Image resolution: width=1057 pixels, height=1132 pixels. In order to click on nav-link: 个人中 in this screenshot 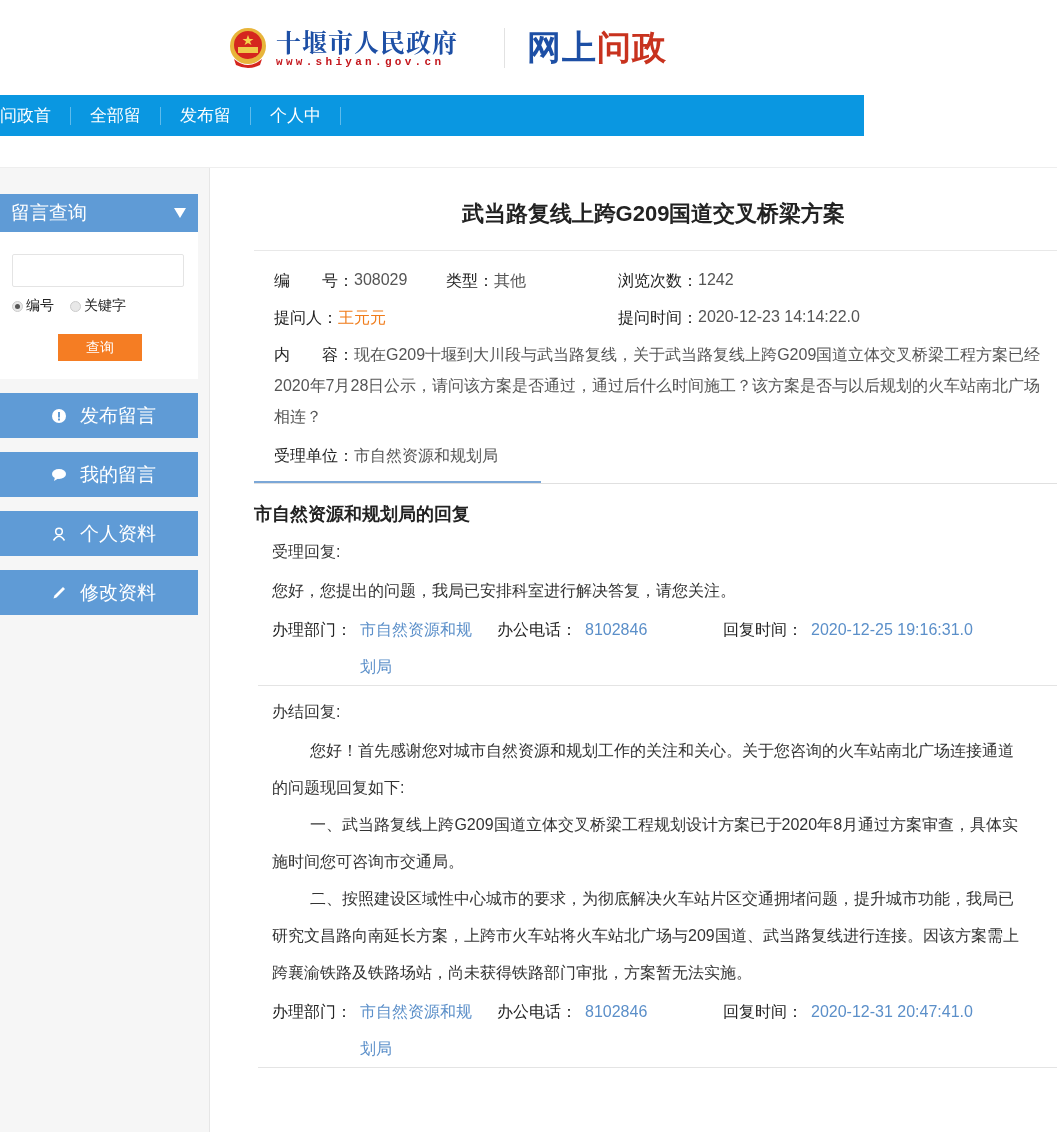, I will do `click(296, 115)`.